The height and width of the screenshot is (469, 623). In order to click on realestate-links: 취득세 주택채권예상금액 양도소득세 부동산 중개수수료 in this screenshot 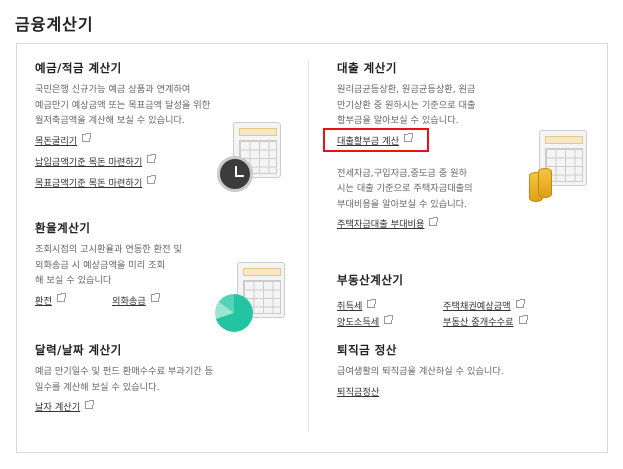, I will do `click(467, 311)`.